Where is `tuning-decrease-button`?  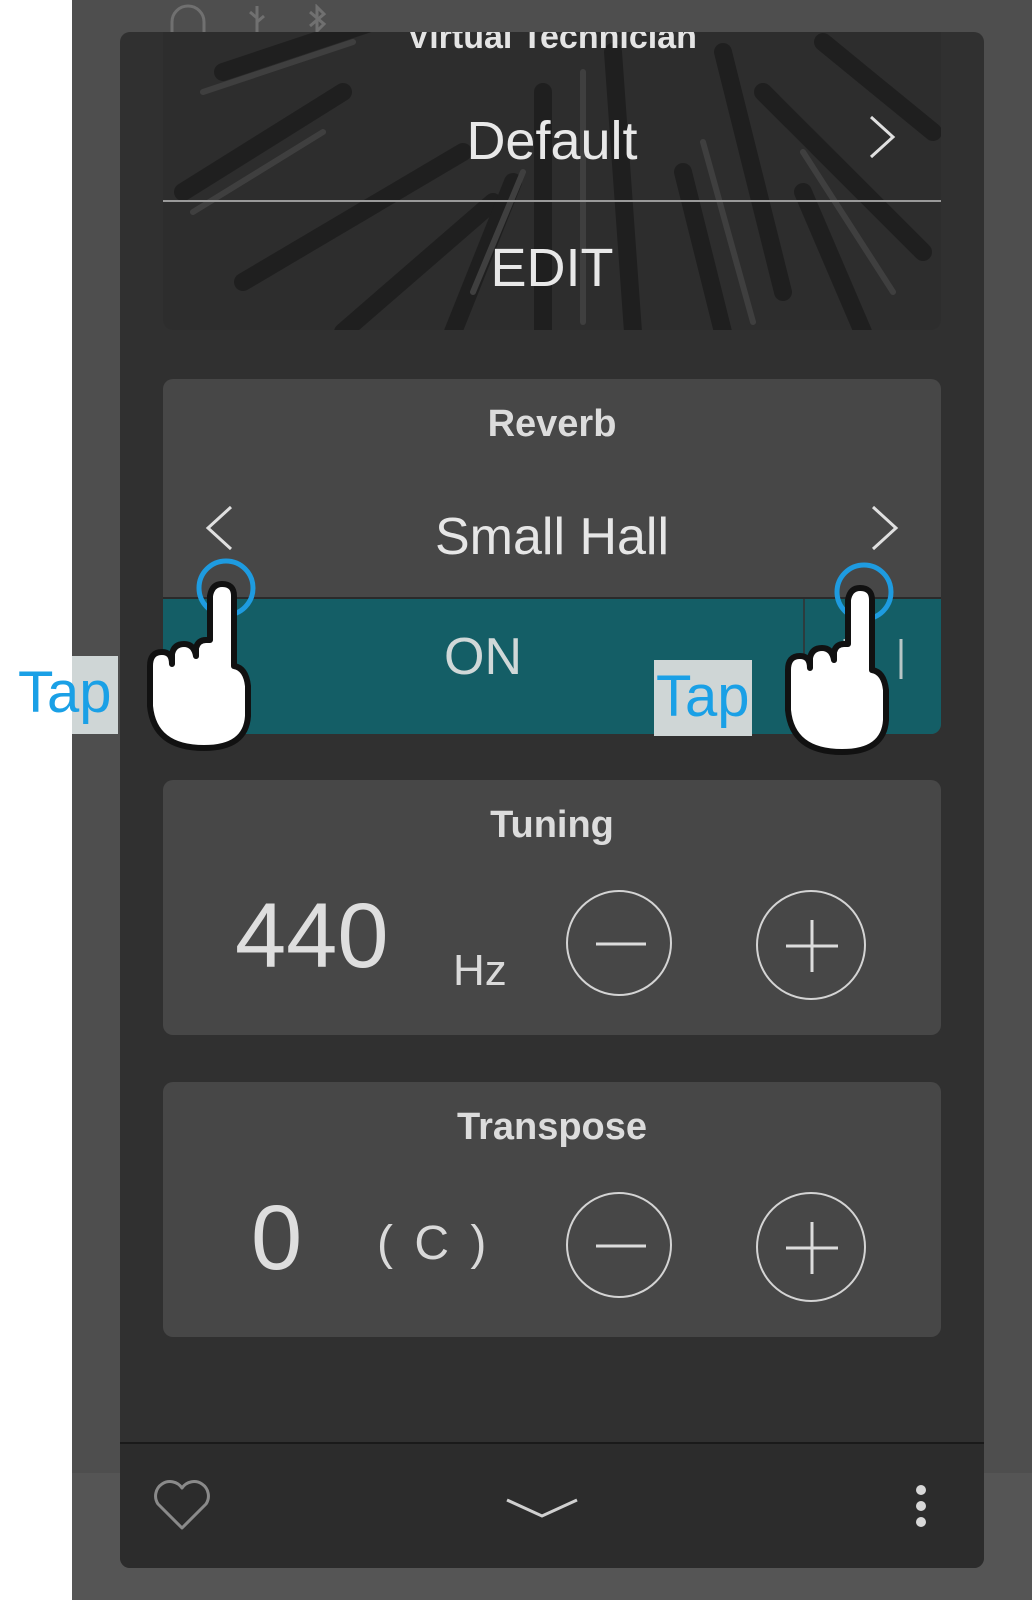
tuning-decrease-button is located at coordinates (619, 943).